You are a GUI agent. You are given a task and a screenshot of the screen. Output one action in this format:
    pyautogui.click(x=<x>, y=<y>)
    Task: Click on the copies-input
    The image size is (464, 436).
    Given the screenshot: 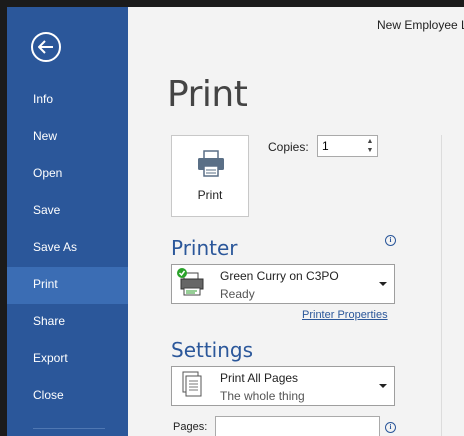 What is the action you would take?
    pyautogui.click(x=342, y=146)
    